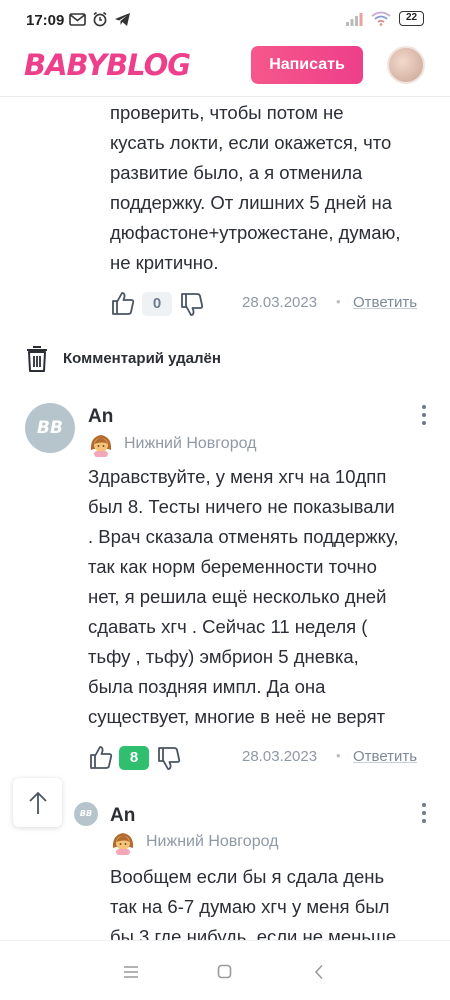 The height and width of the screenshot is (1000, 450). Describe the element at coordinates (237, 476) in the screenshot. I see `comment-line: Здравствуйте, у меня хгч на 10дпп` at that location.